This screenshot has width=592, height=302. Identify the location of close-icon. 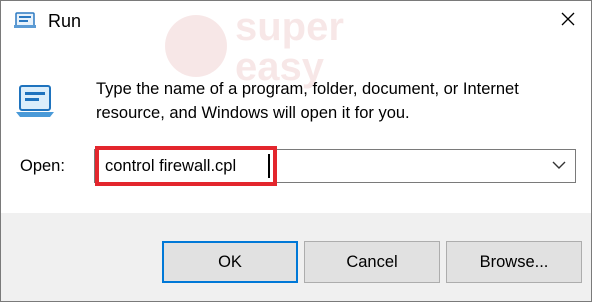
(568, 21).